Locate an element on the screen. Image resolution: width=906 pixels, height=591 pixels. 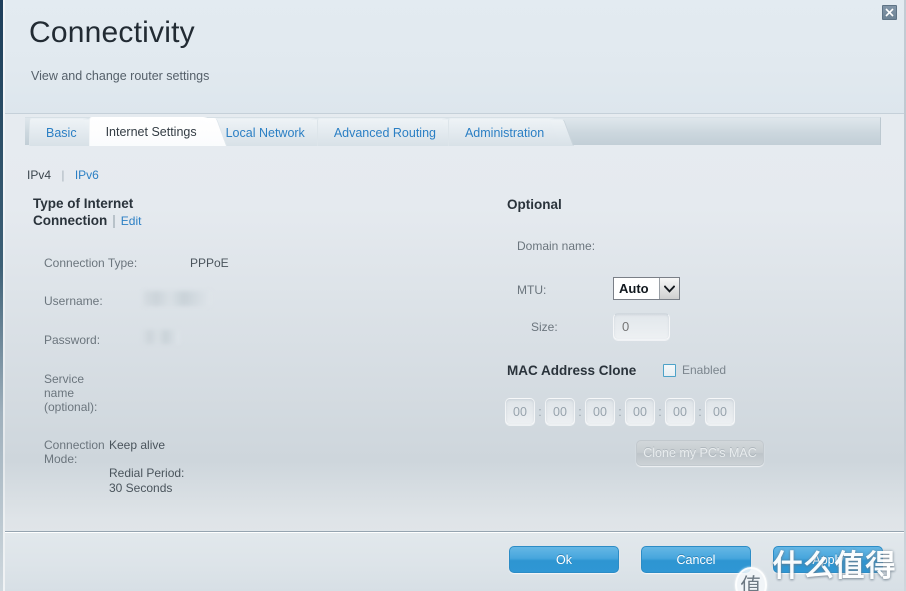
tab-label: Advanced Routing is located at coordinates (384, 132).